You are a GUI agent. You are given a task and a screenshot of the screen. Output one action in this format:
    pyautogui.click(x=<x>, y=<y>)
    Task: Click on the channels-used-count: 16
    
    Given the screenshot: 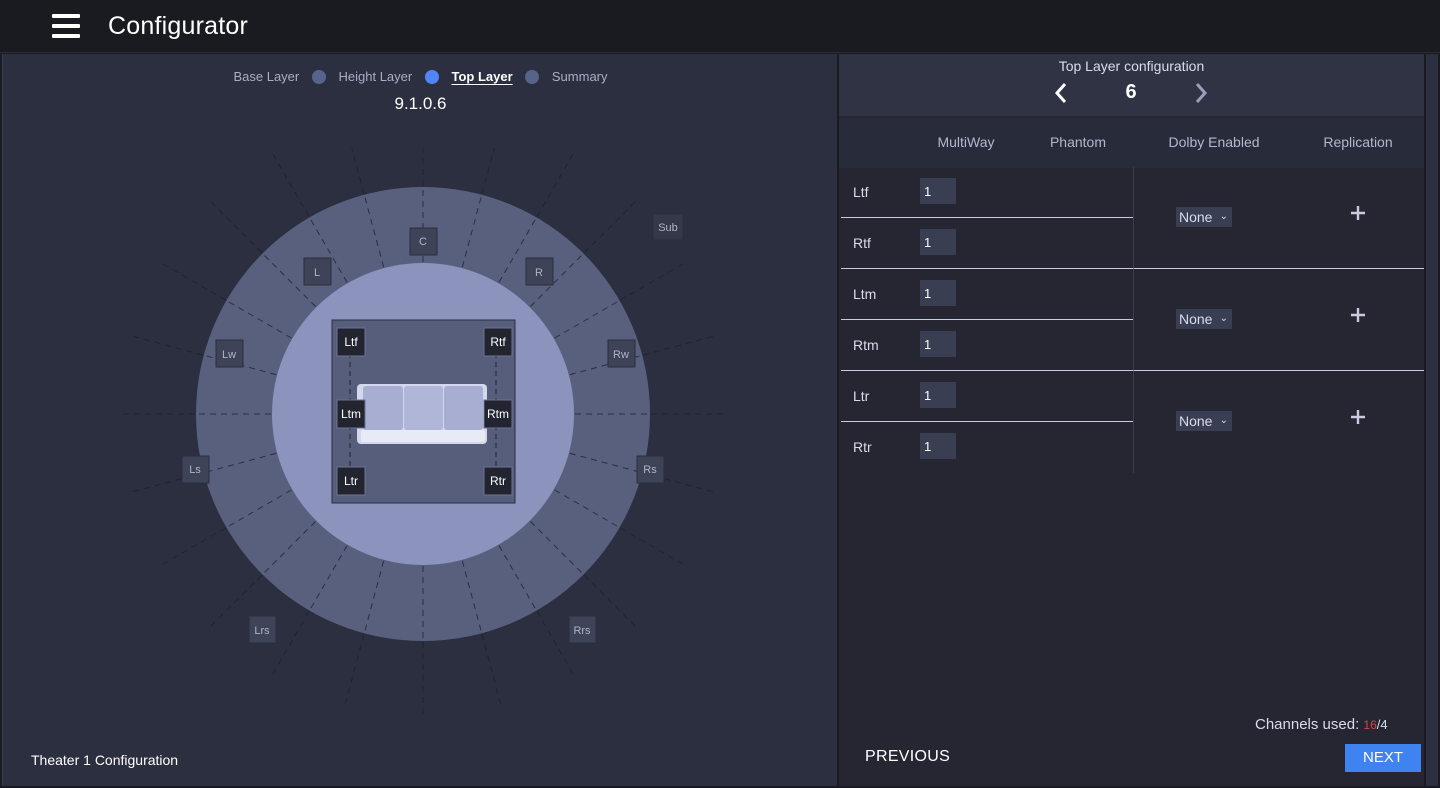 What is the action you would take?
    pyautogui.click(x=1370, y=725)
    